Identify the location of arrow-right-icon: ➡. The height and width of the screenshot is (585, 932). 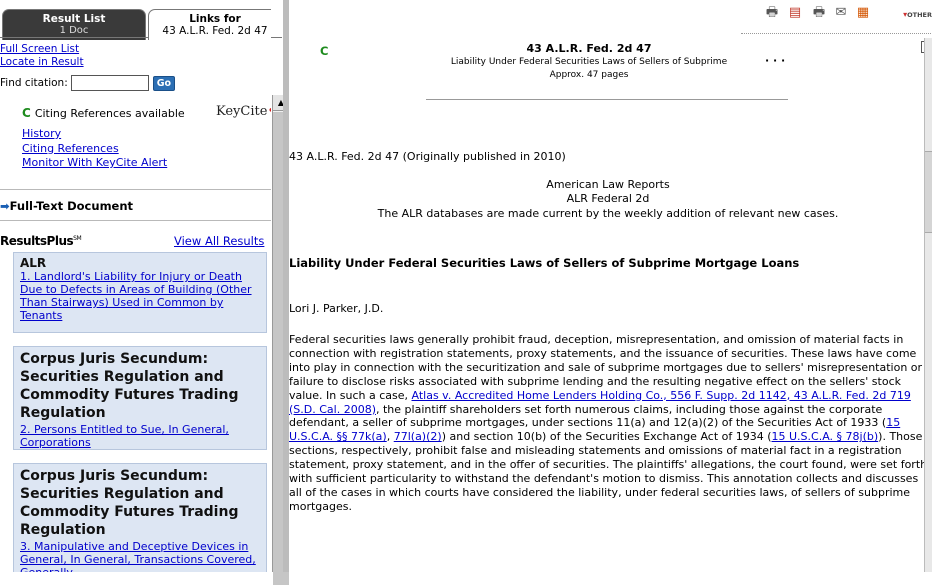
(5, 206).